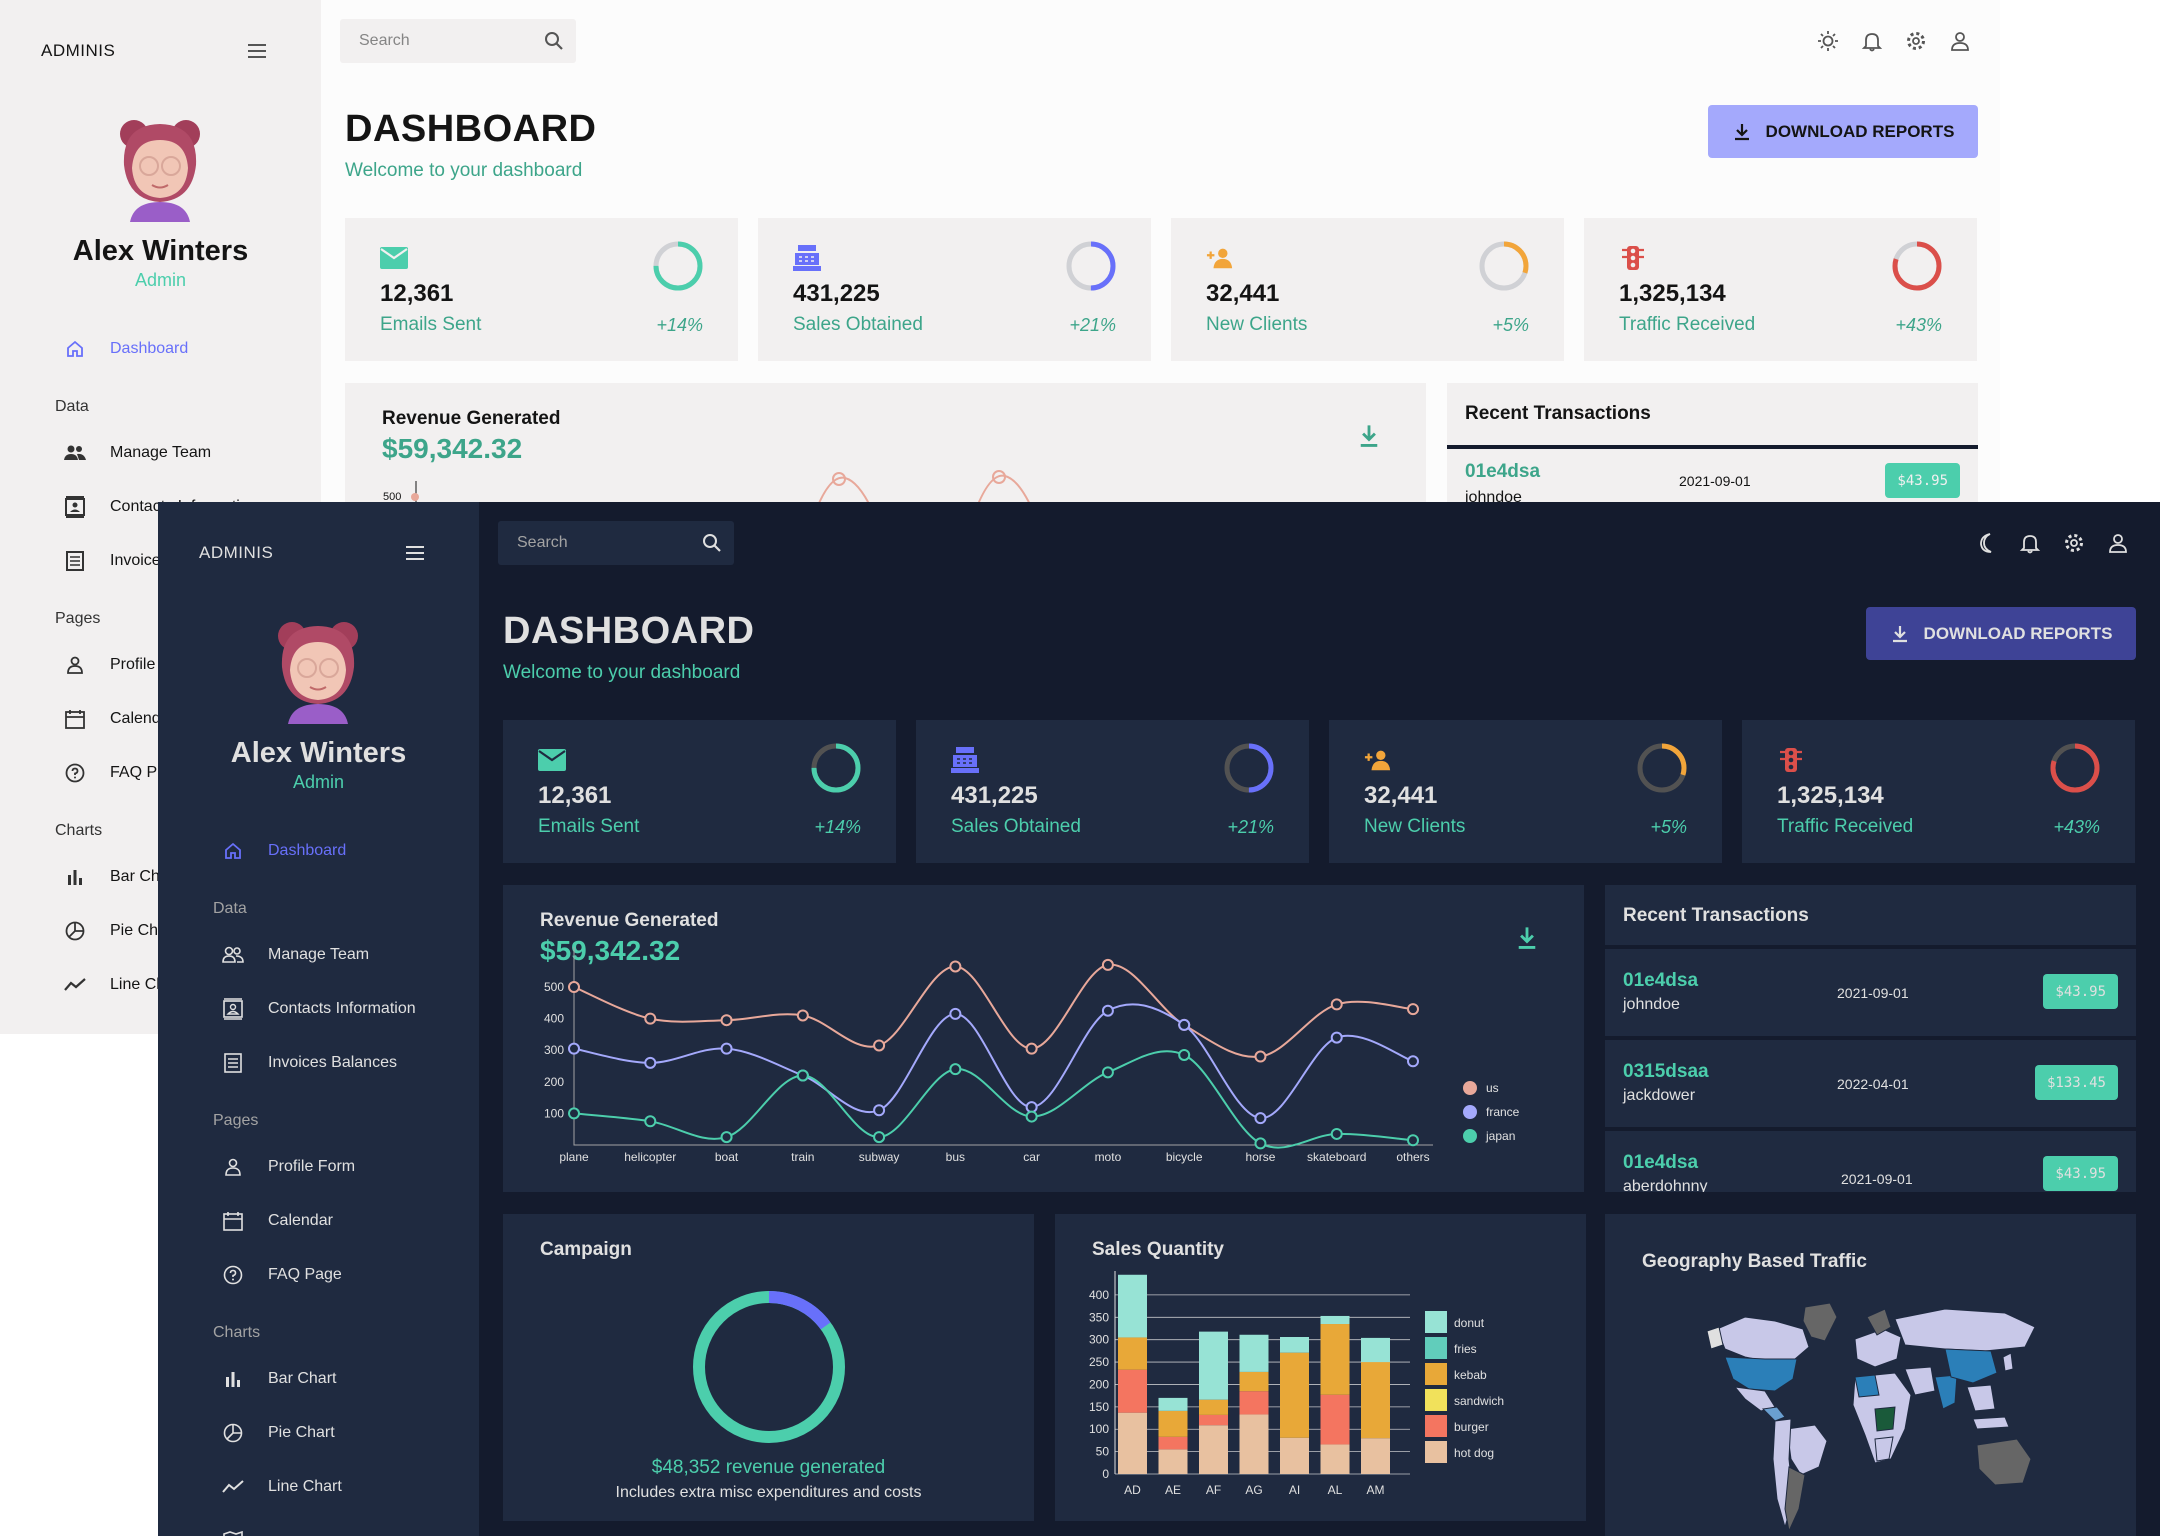 This screenshot has width=2160, height=1536. I want to click on stat-increase: +21%, so click(1092, 325).